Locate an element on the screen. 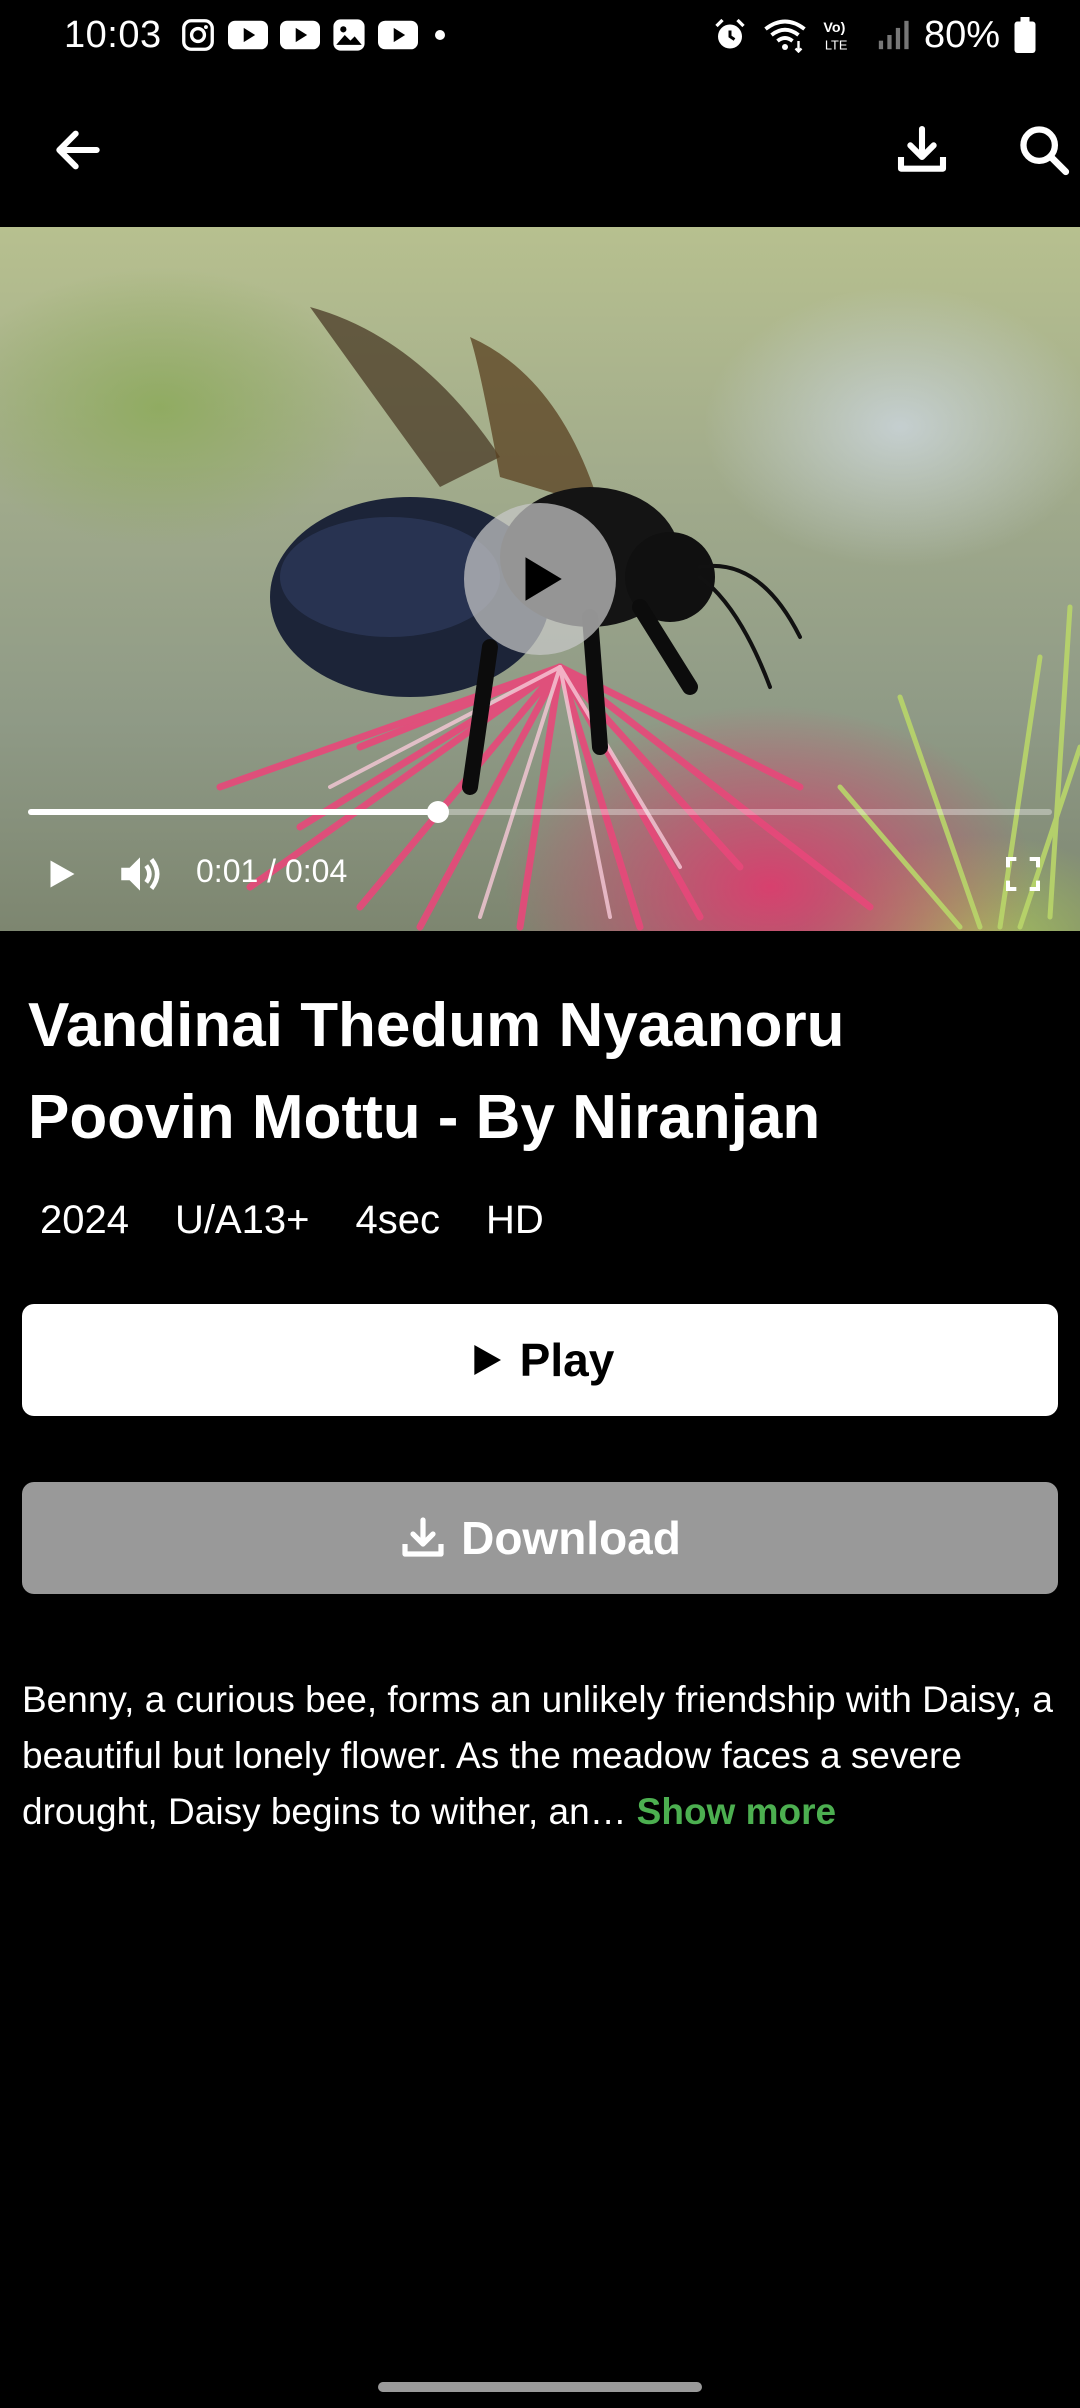  fullscreen-button is located at coordinates (1023, 874).